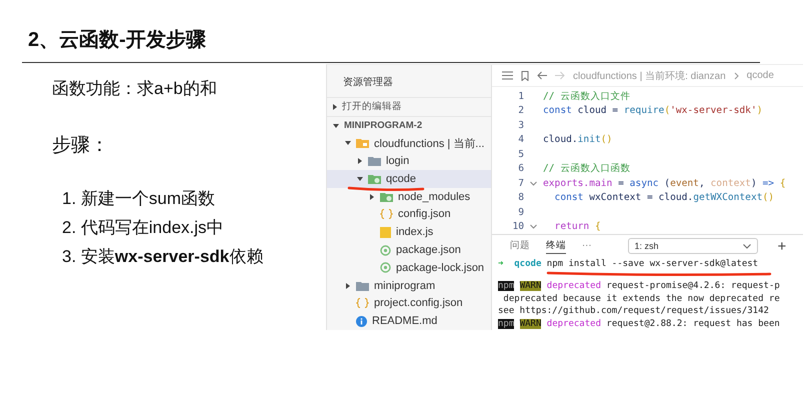 This screenshot has height=419, width=804. I want to click on terminal-output-line: see https://github.com/request/request/issues/3142, so click(634, 311).